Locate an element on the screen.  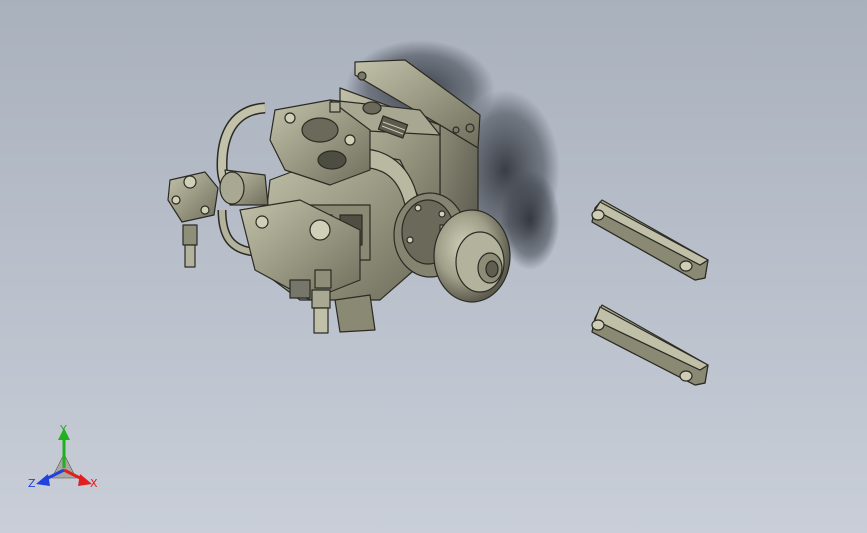
z-axis-label: Z is located at coordinates (32, 483).